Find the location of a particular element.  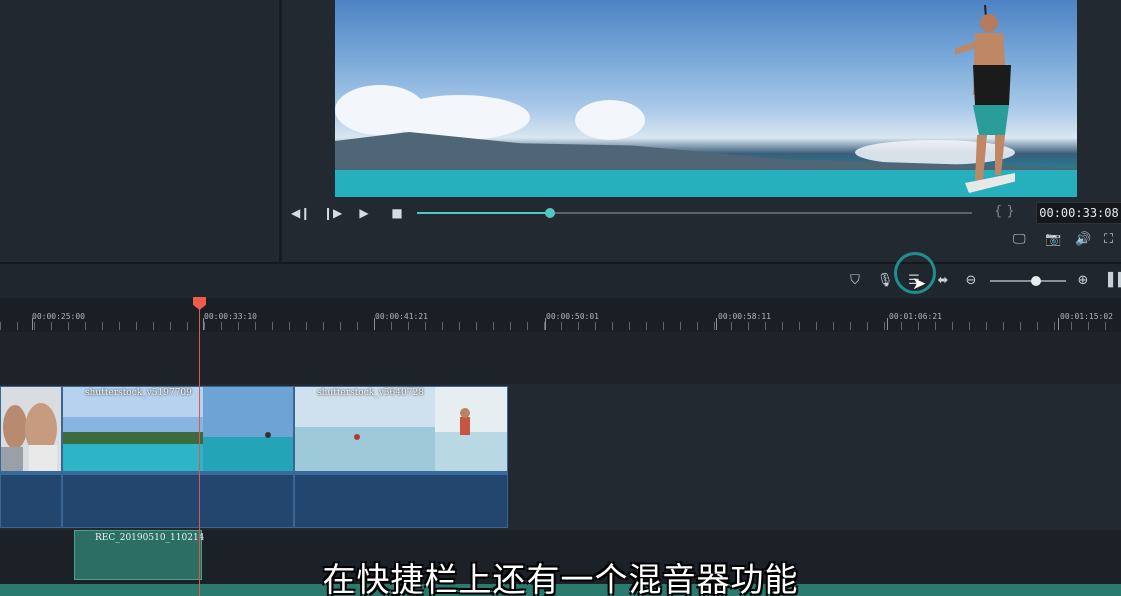

ruler-time-label: 00:00:58:11 is located at coordinates (744, 316).